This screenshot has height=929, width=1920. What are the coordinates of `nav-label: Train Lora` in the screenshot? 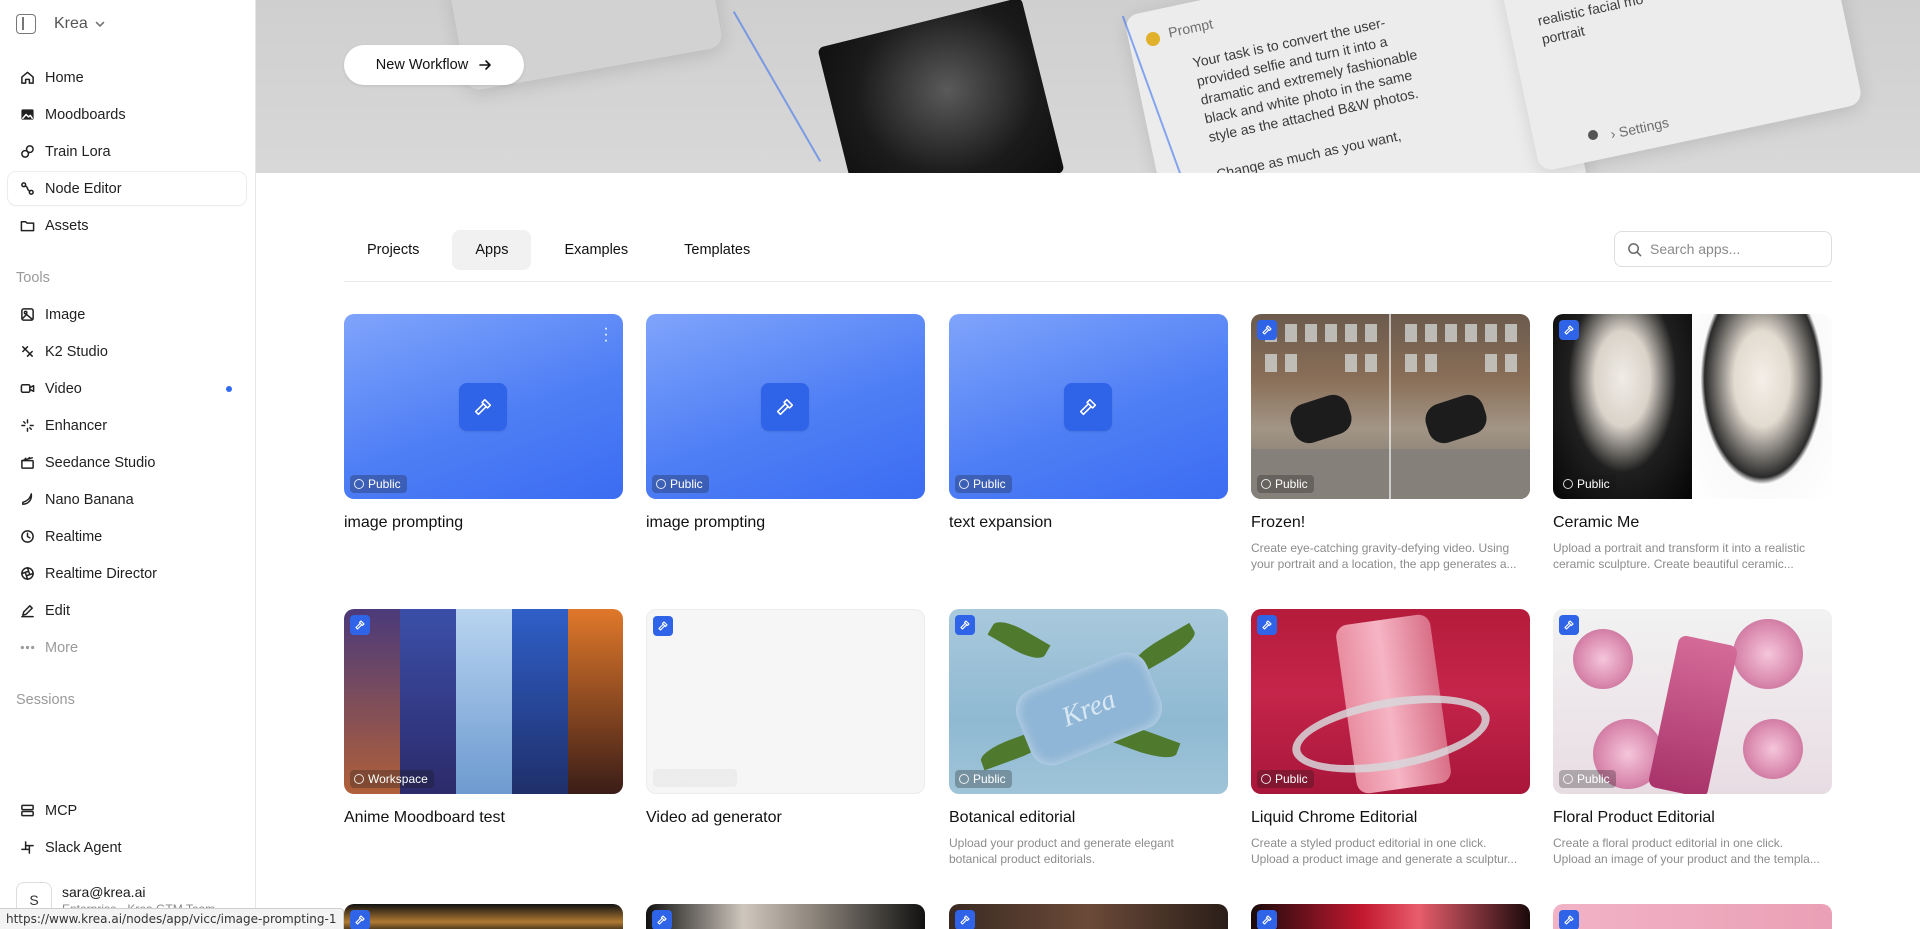 It's located at (78, 151).